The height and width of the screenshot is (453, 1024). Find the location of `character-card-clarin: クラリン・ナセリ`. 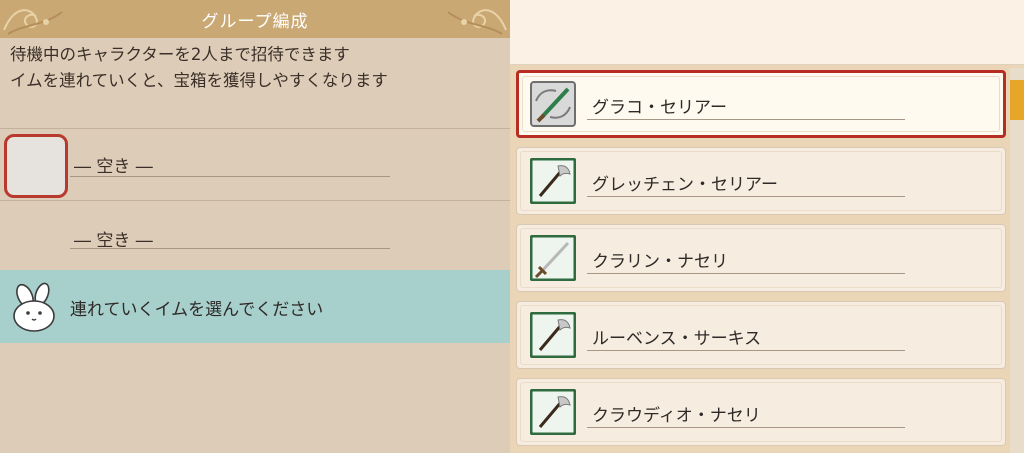

character-card-clarin: クラリン・ナセリ is located at coordinates (761, 258).